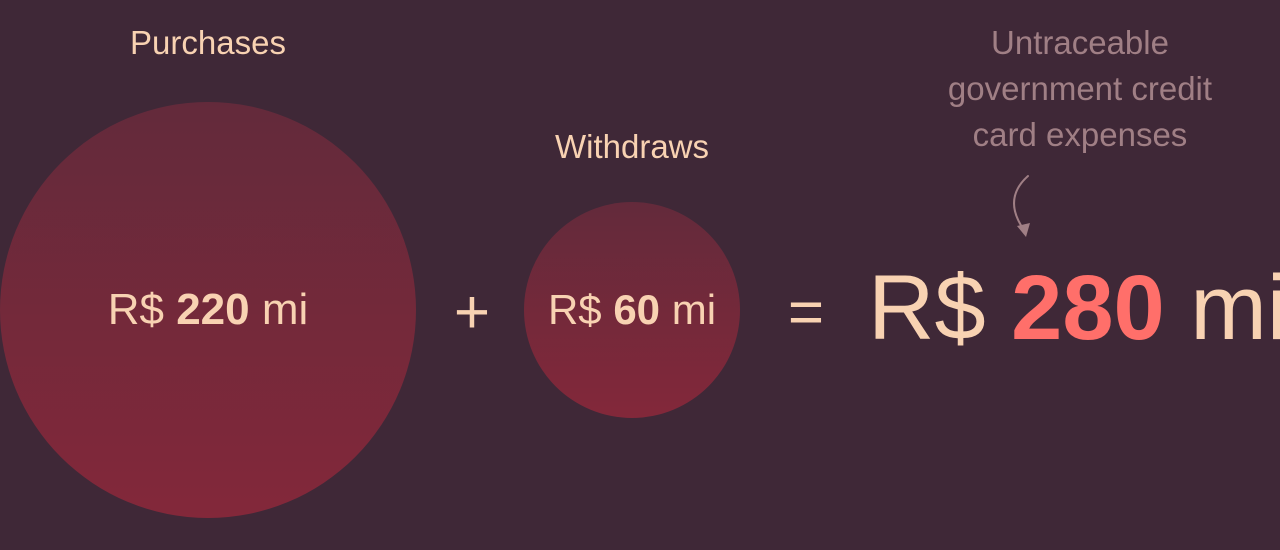  I want to click on purchases-value: 220, so click(213, 309).